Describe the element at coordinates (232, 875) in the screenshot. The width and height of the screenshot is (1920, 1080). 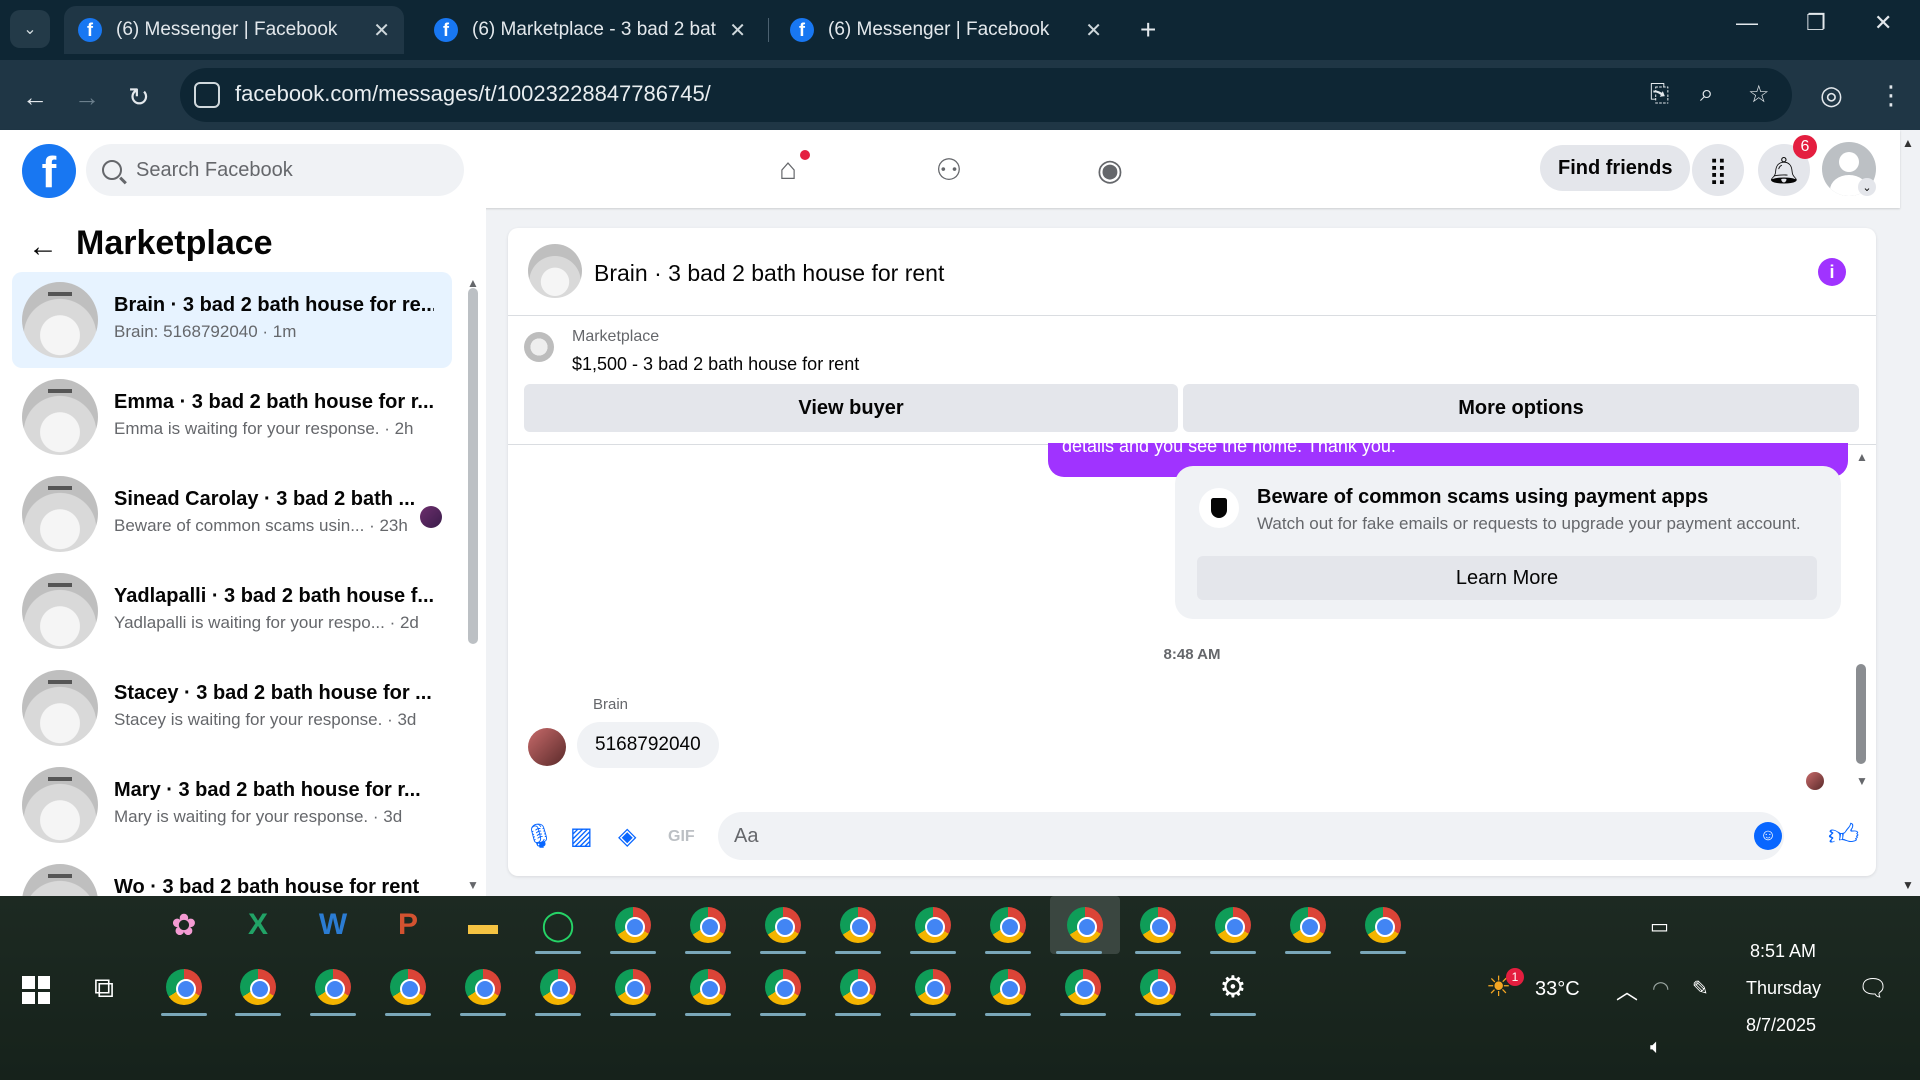
I see `conversation-item: Wo · 3 bad 2 bath house for rent` at that location.